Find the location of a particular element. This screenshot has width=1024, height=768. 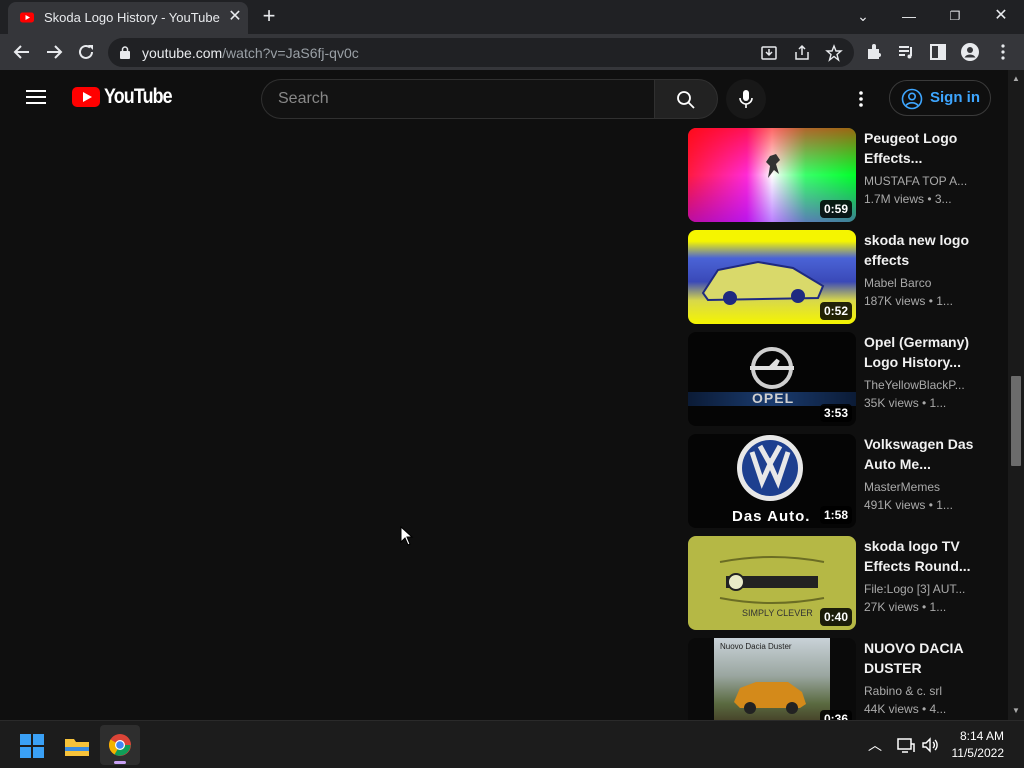

video-duration: 0:52 is located at coordinates (835, 311).